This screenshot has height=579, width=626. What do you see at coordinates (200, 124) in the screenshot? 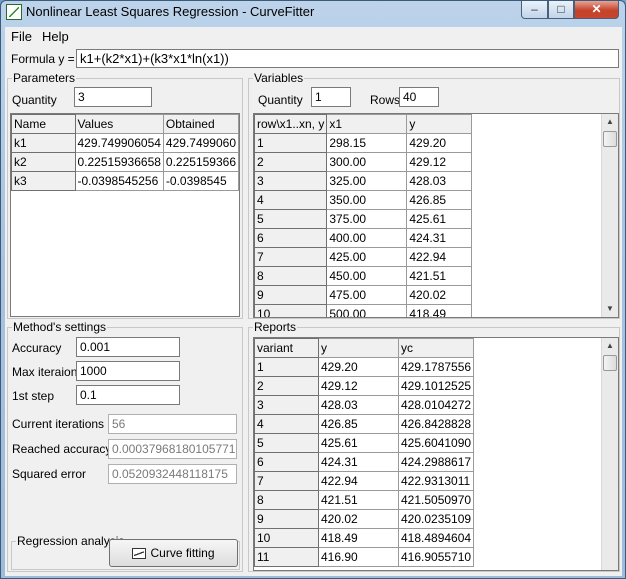
I see `param-header-obtained: Obtained` at bounding box center [200, 124].